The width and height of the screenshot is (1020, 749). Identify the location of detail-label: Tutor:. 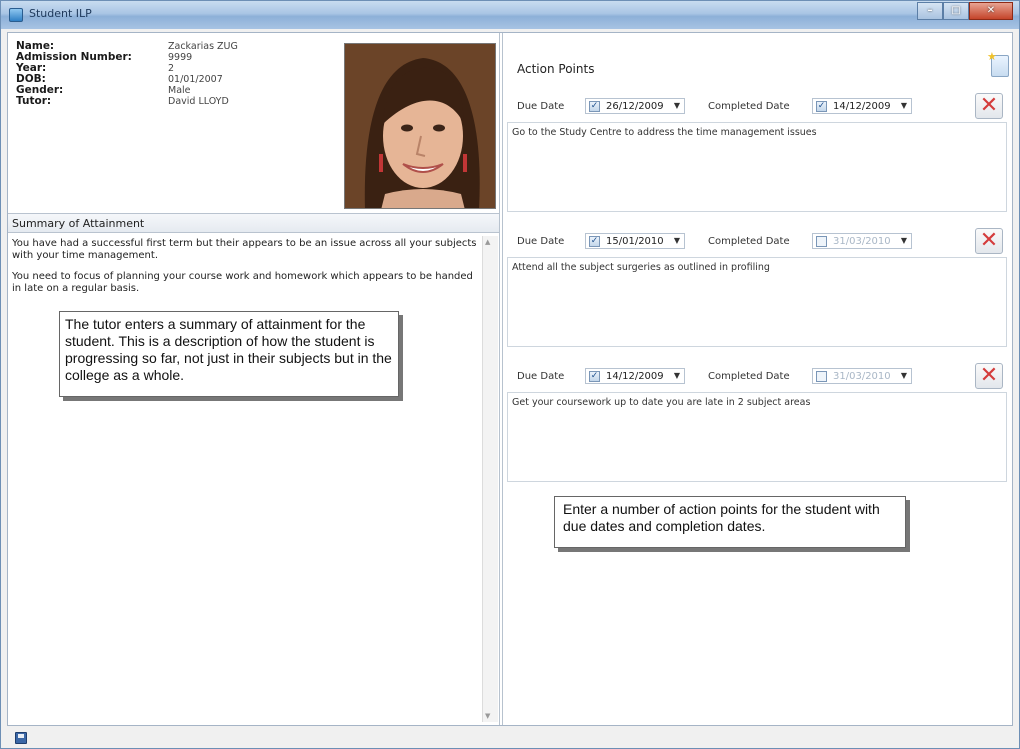
(34, 101).